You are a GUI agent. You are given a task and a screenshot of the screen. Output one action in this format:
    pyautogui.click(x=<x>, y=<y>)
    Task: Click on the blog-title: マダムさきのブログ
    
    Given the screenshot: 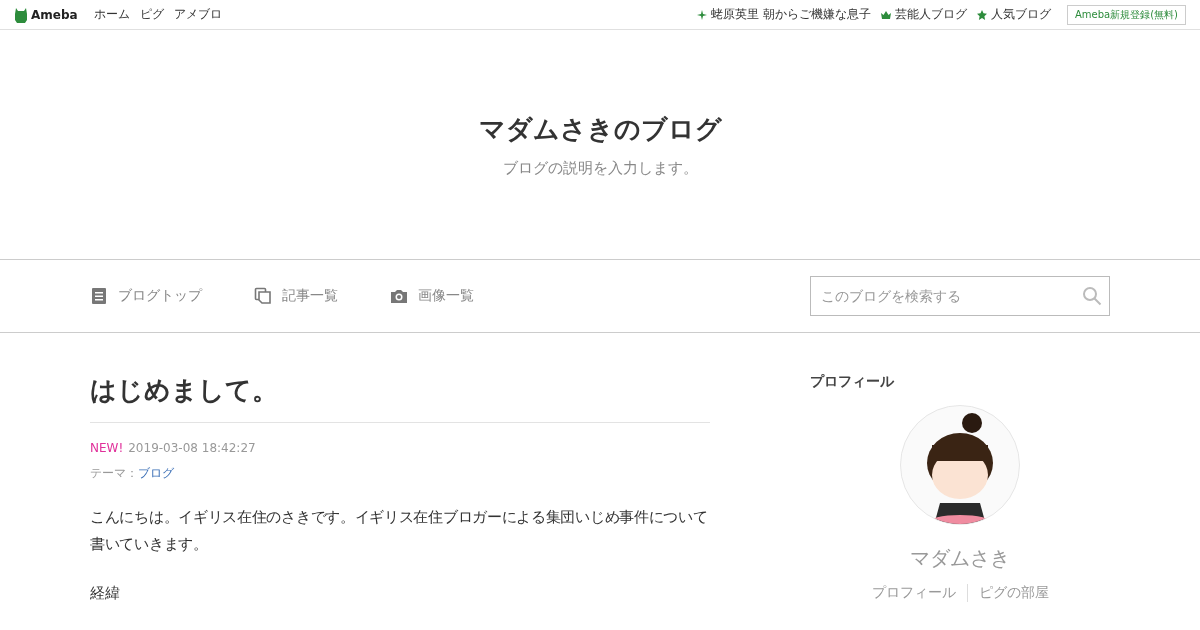 What is the action you would take?
    pyautogui.click(x=600, y=129)
    